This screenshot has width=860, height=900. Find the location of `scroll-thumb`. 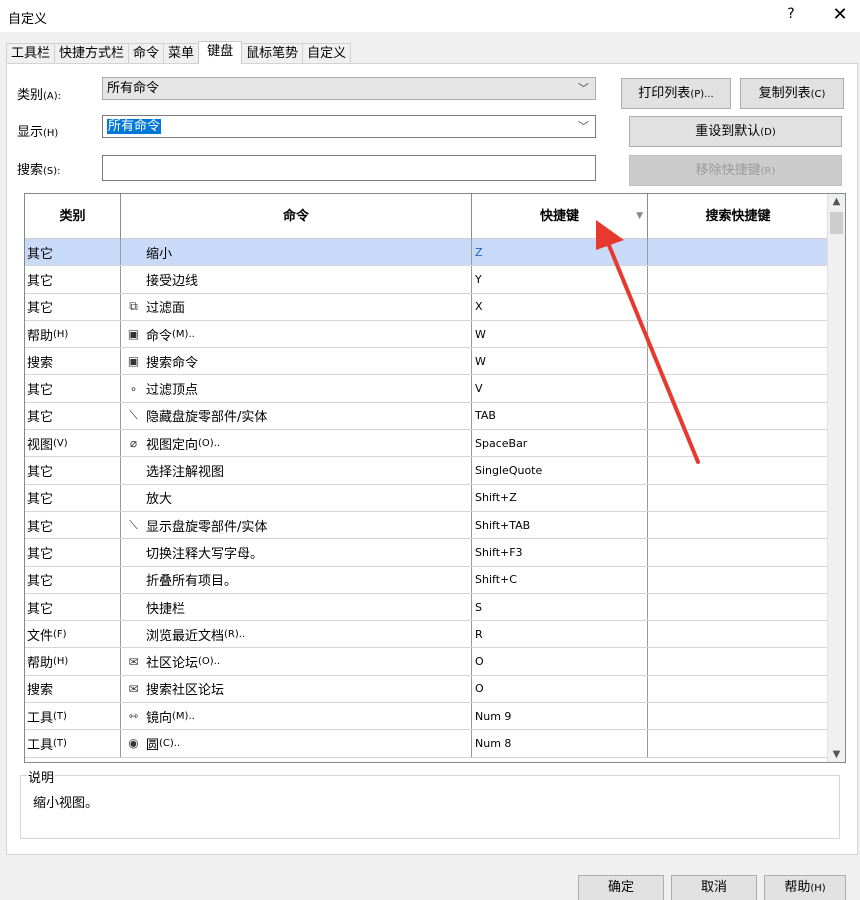

scroll-thumb is located at coordinates (836, 223).